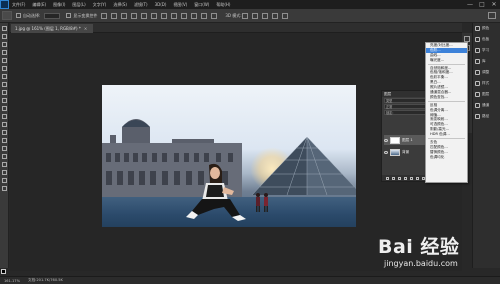 This screenshot has width=500, height=284. What do you see at coordinates (4, 124) in the screenshot?
I see `blur-tool` at bounding box center [4, 124].